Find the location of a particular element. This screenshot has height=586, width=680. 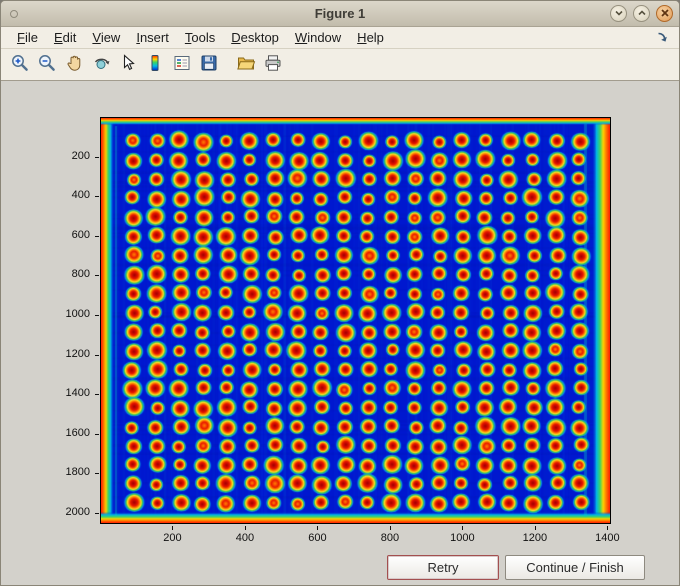

insert-colorbar-button is located at coordinates (154, 64).